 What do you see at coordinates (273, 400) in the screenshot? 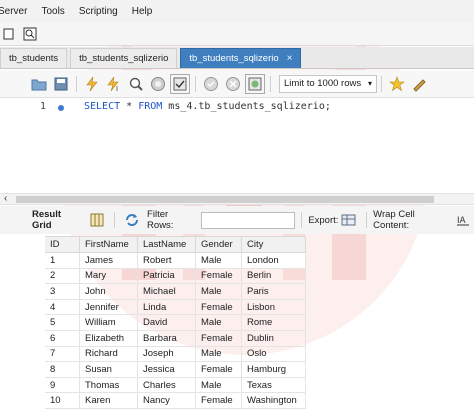
I see `cell-city: Washington` at bounding box center [273, 400].